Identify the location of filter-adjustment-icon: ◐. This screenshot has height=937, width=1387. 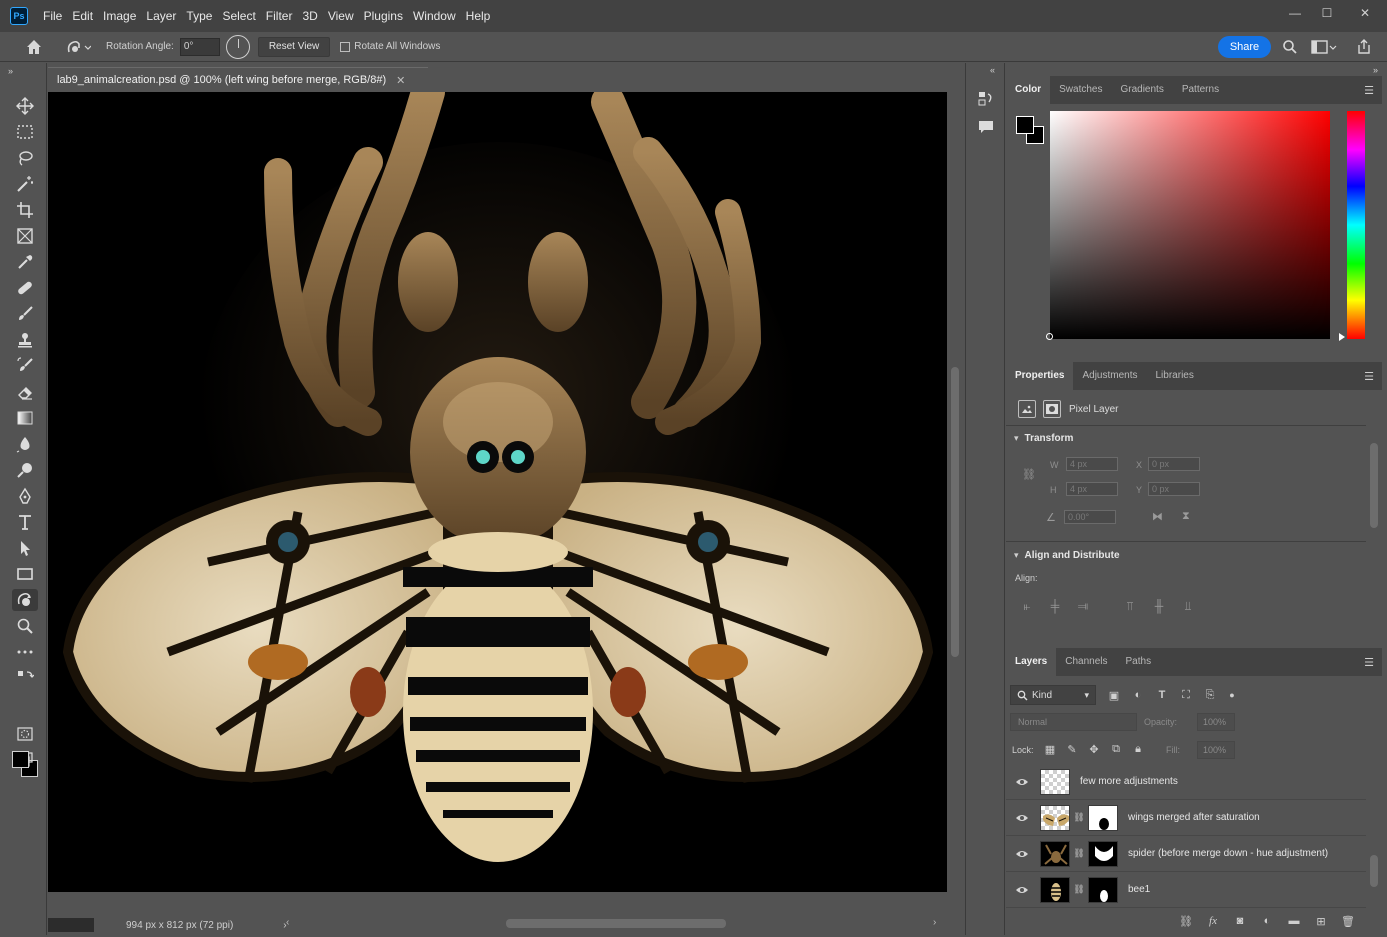
(1138, 695).